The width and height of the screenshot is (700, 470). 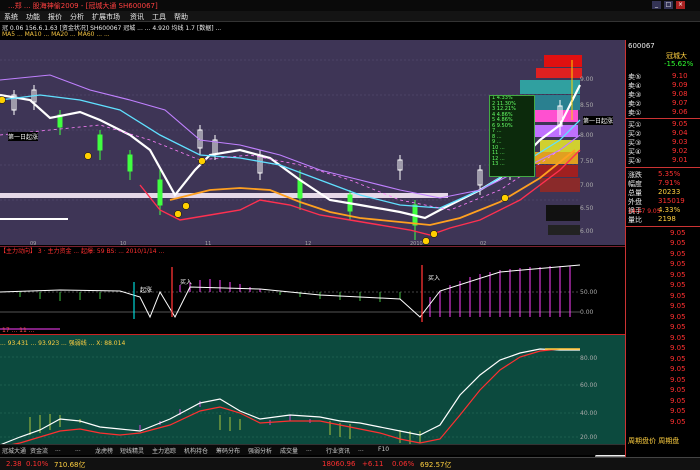 What do you see at coordinates (289, 450) in the screenshot?
I see `tab-10: 成交量` at bounding box center [289, 450].